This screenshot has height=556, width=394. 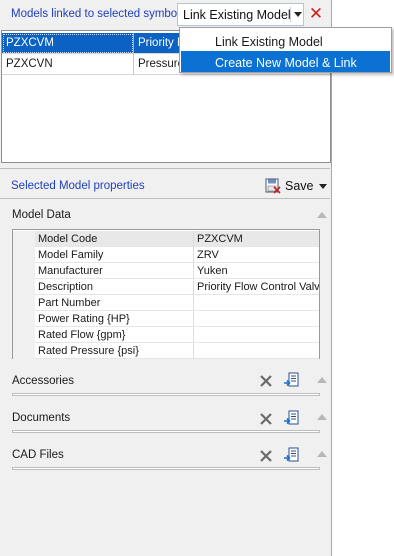 I want to click on model-code-cell: PZXCVN, so click(x=68, y=64).